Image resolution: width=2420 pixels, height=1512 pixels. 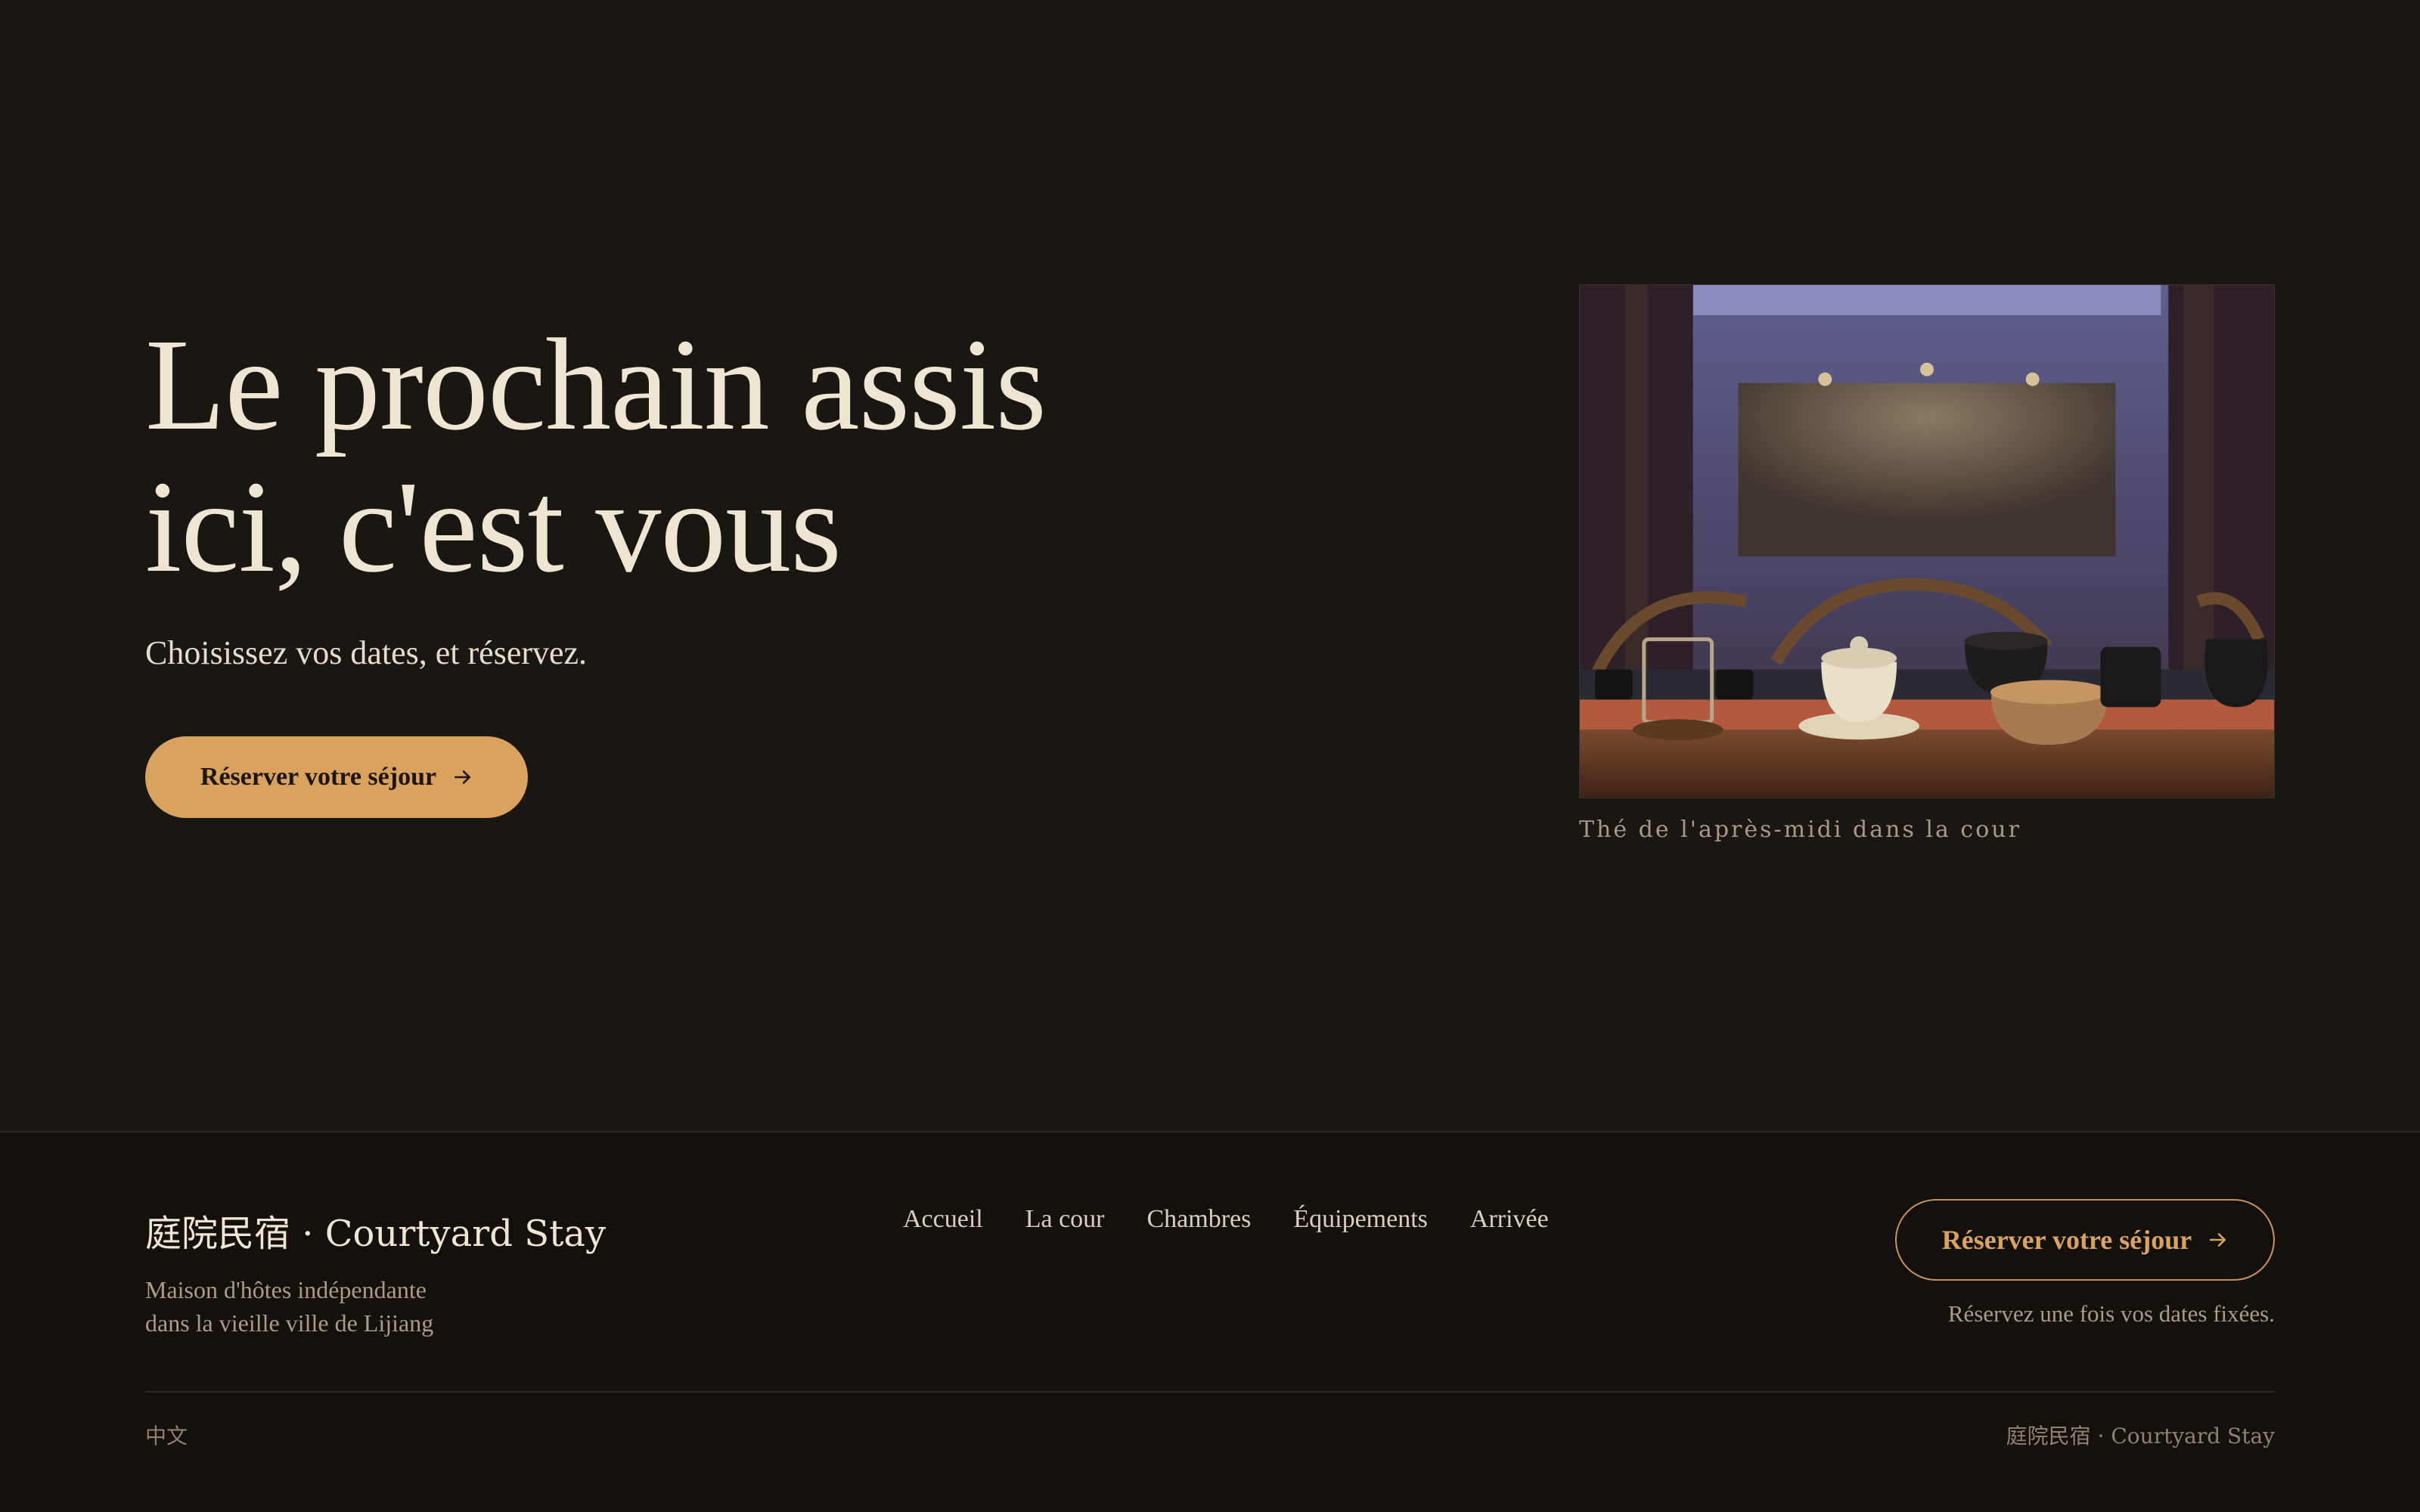 I want to click on footer-book-stay-button: Réserver votre séjour, so click(x=2085, y=1240).